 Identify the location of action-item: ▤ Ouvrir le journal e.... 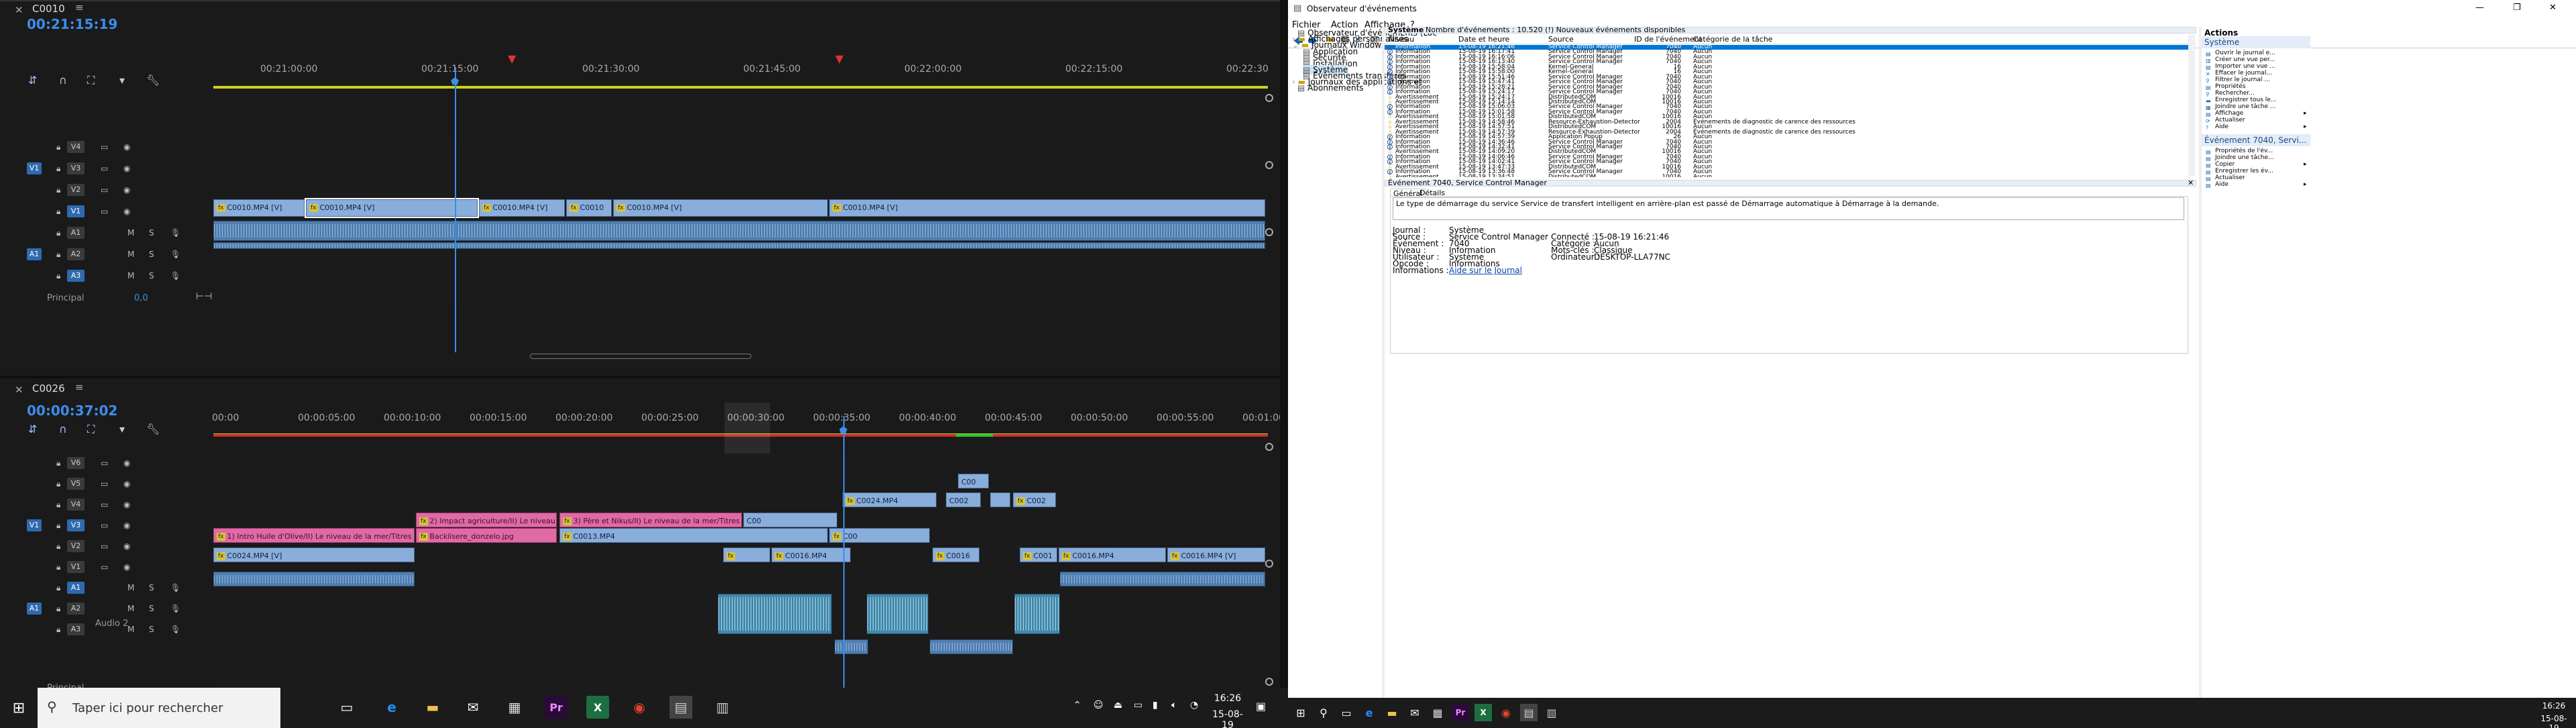
(2240, 53).